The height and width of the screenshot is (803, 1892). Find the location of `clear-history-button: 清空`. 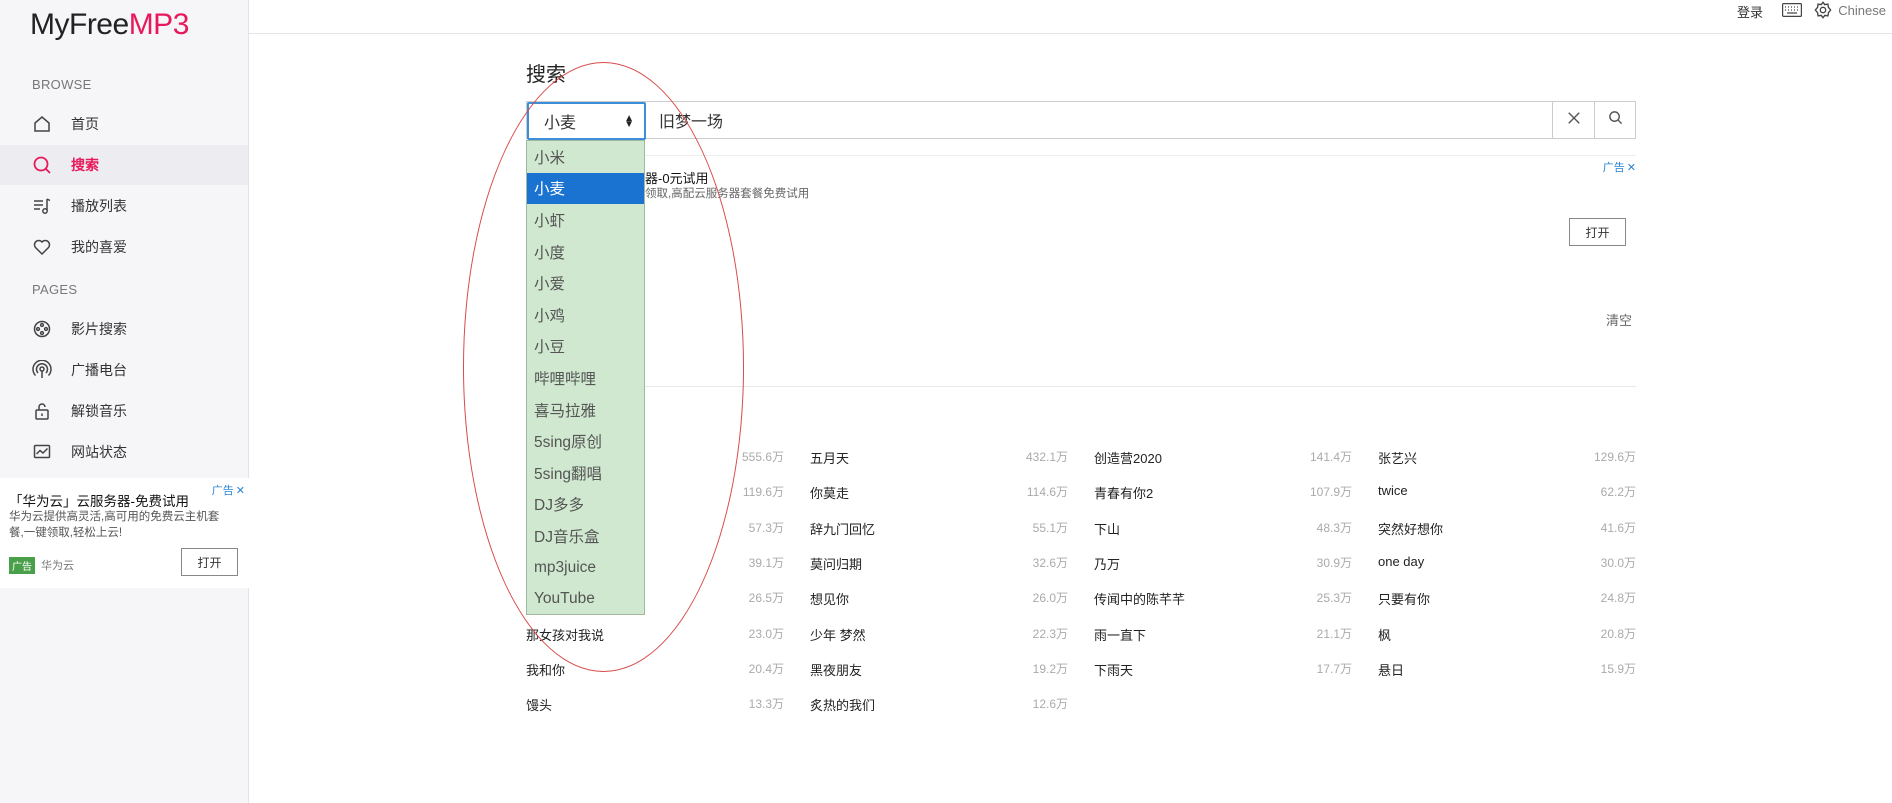

clear-history-button: 清空 is located at coordinates (1619, 319).